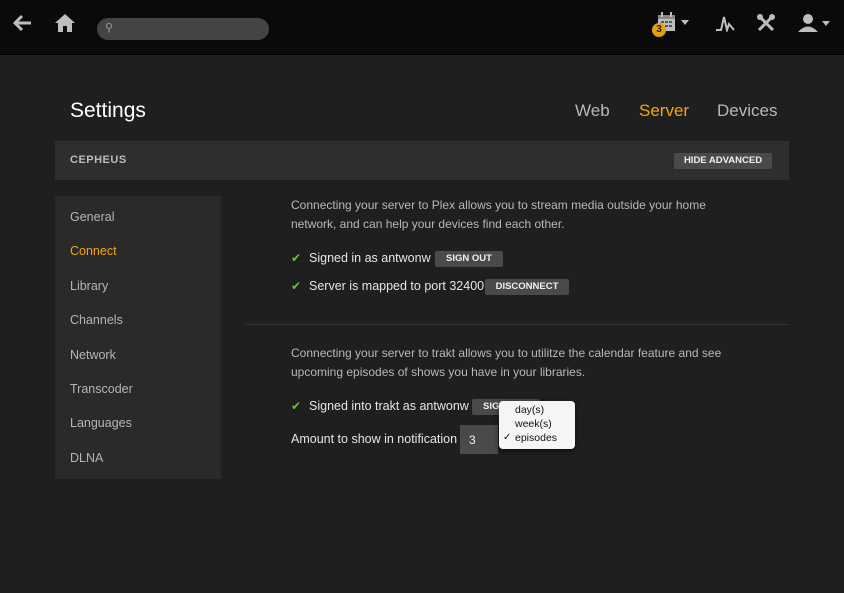 This screenshot has height=593, width=844. Describe the element at coordinates (96, 320) in the screenshot. I see `sidebar-item-channels: Channels` at that location.